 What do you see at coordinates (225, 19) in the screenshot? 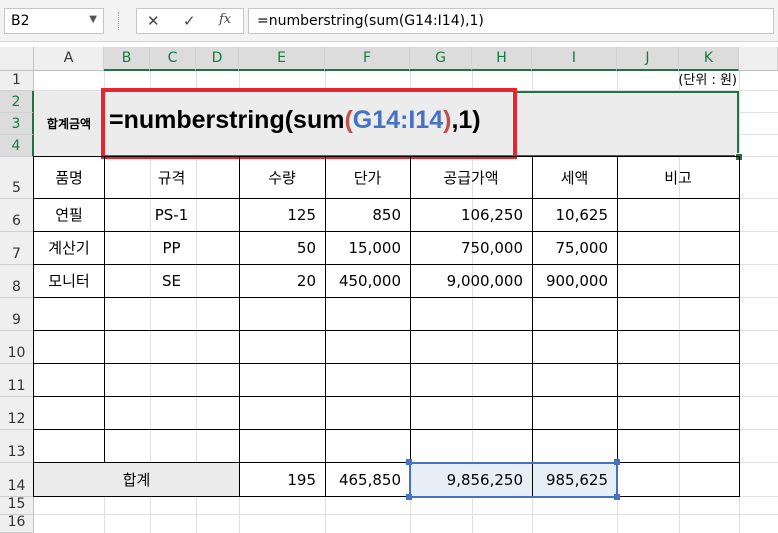
I see `fx-icon: fx` at bounding box center [225, 19].